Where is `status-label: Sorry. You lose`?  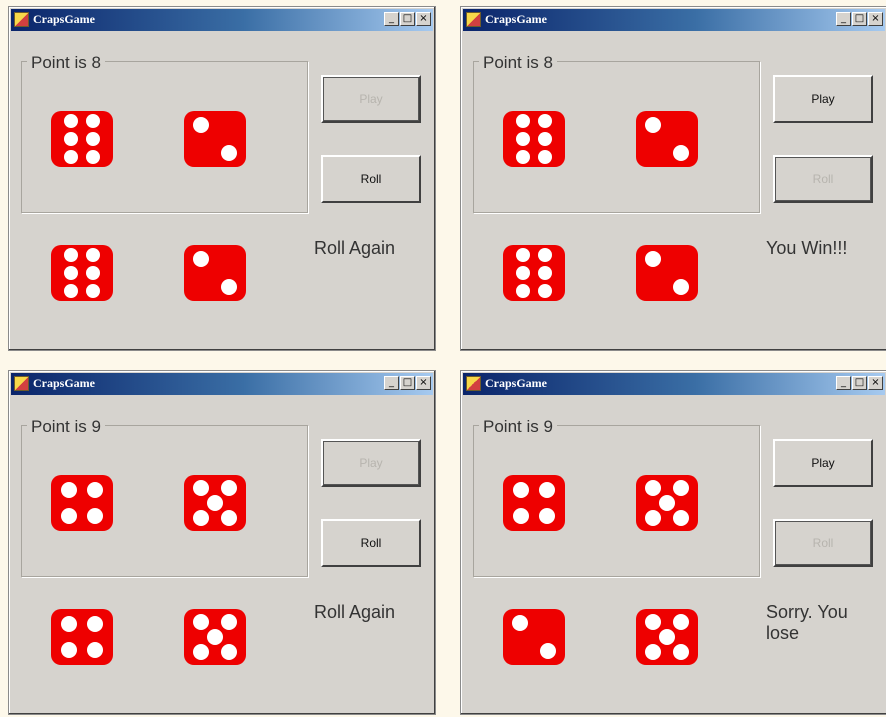 status-label: Sorry. You lose is located at coordinates (807, 622).